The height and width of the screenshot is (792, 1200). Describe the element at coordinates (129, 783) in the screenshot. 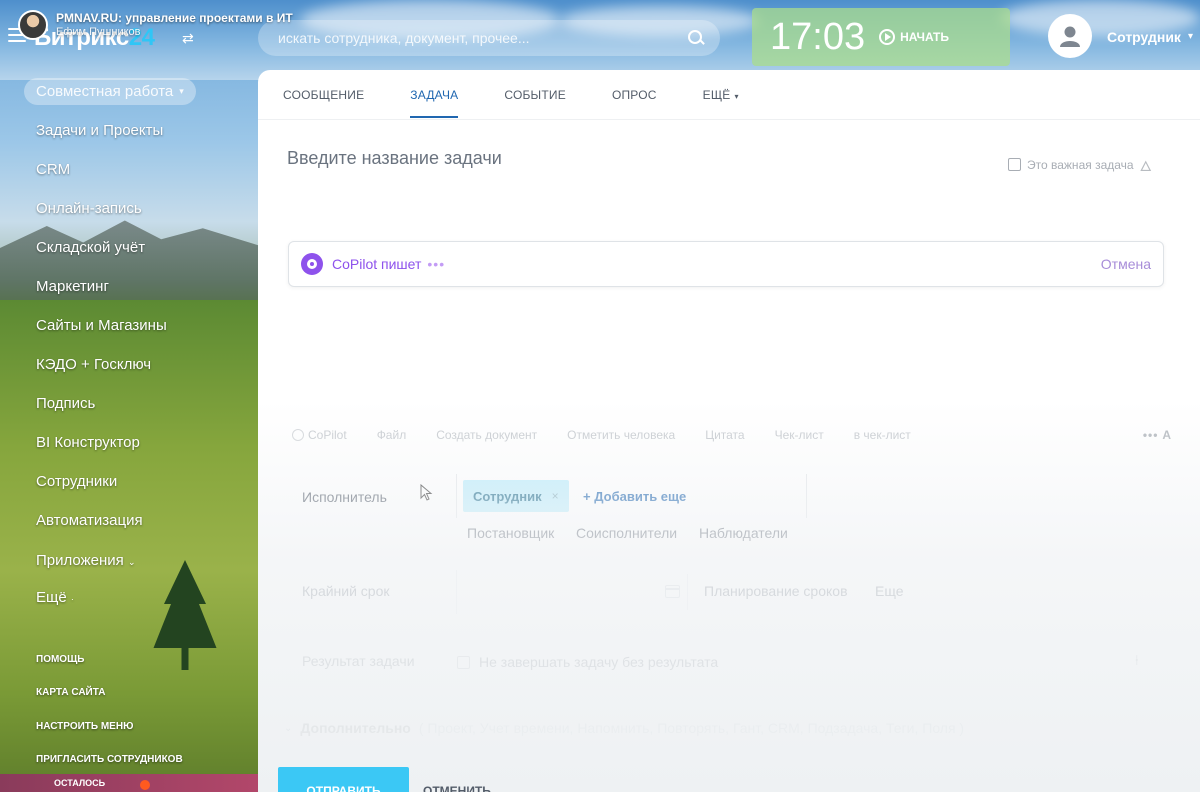

I see `license-bar: ОСТАЛОСЬ` at that location.